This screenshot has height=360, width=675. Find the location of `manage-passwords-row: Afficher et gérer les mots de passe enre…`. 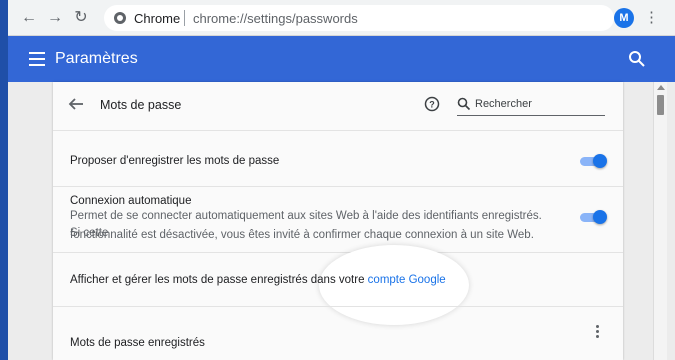

manage-passwords-row: Afficher et gérer les mots de passe enre… is located at coordinates (258, 280).